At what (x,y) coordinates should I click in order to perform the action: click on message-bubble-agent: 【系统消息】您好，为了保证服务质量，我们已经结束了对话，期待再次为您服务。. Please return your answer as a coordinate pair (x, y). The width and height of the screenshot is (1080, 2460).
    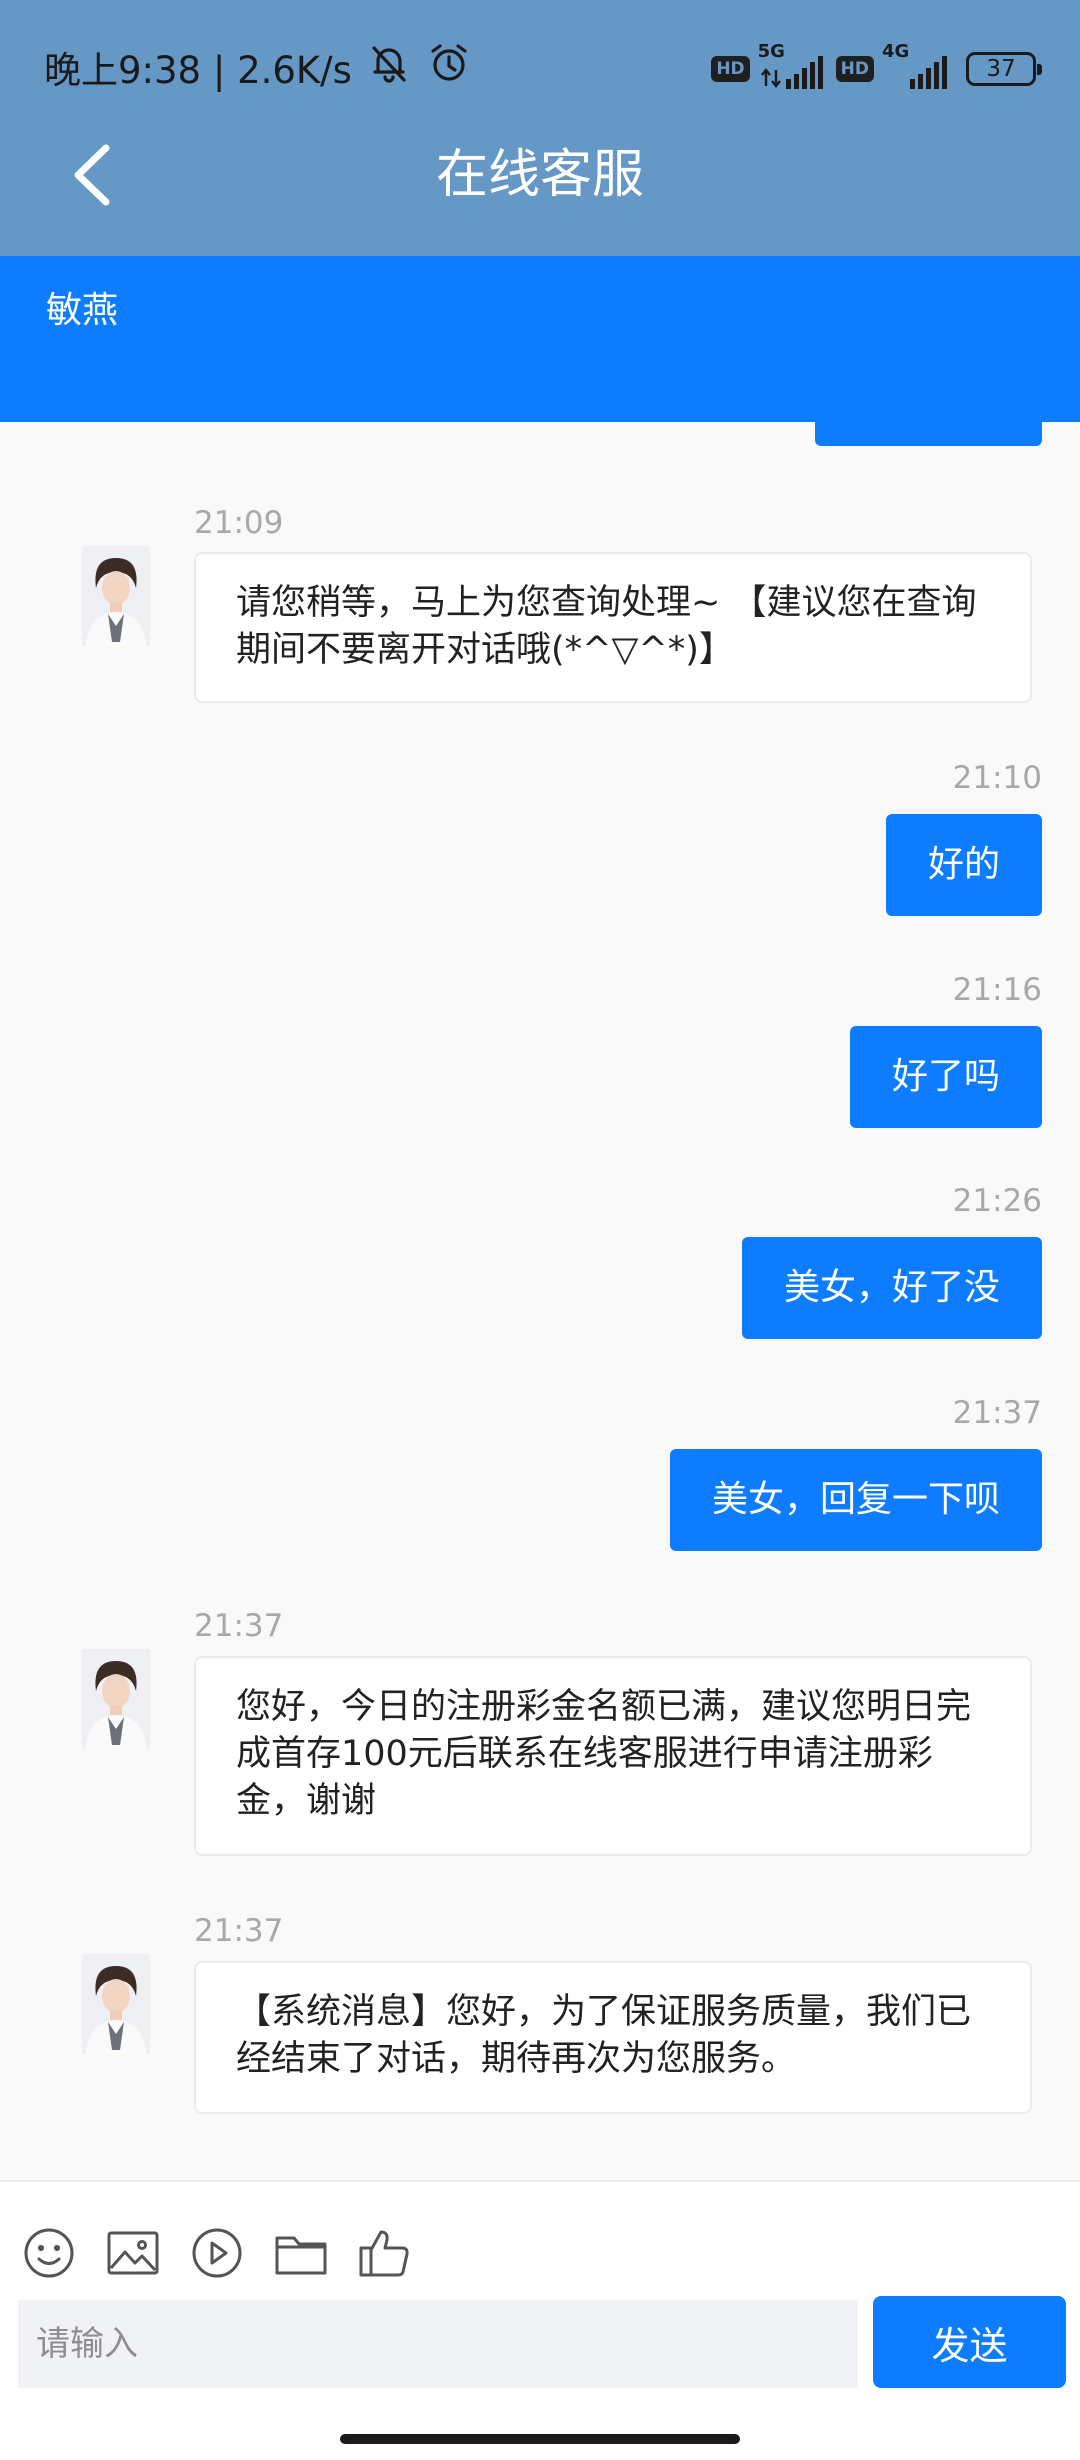
    Looking at the image, I should click on (613, 2037).